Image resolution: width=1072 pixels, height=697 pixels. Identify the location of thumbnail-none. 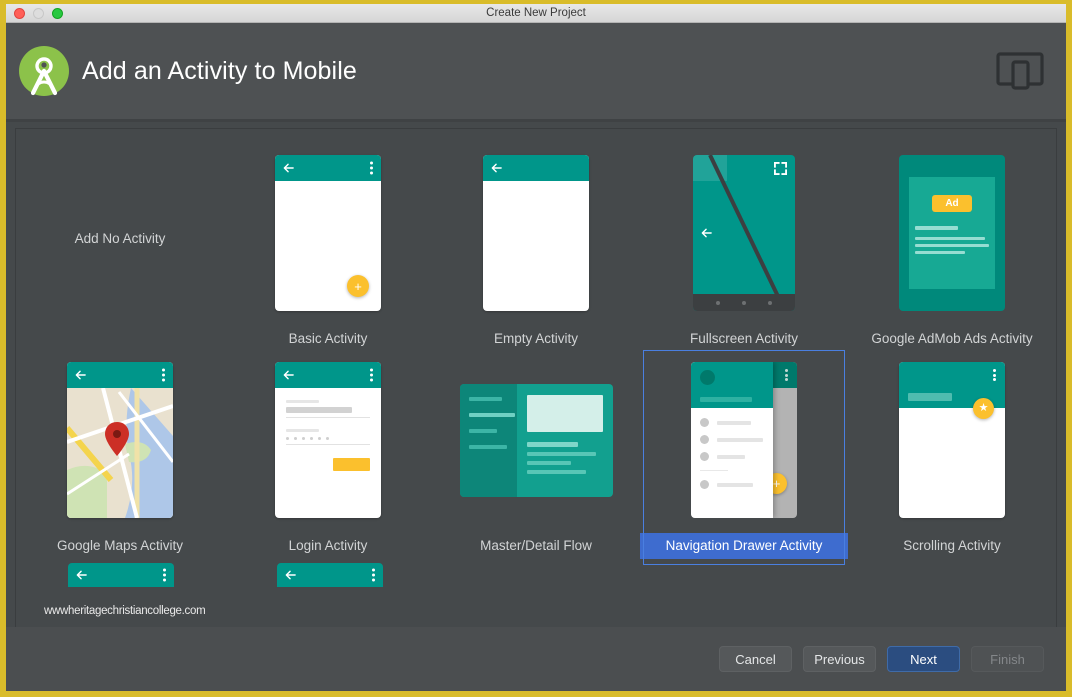
(120, 248).